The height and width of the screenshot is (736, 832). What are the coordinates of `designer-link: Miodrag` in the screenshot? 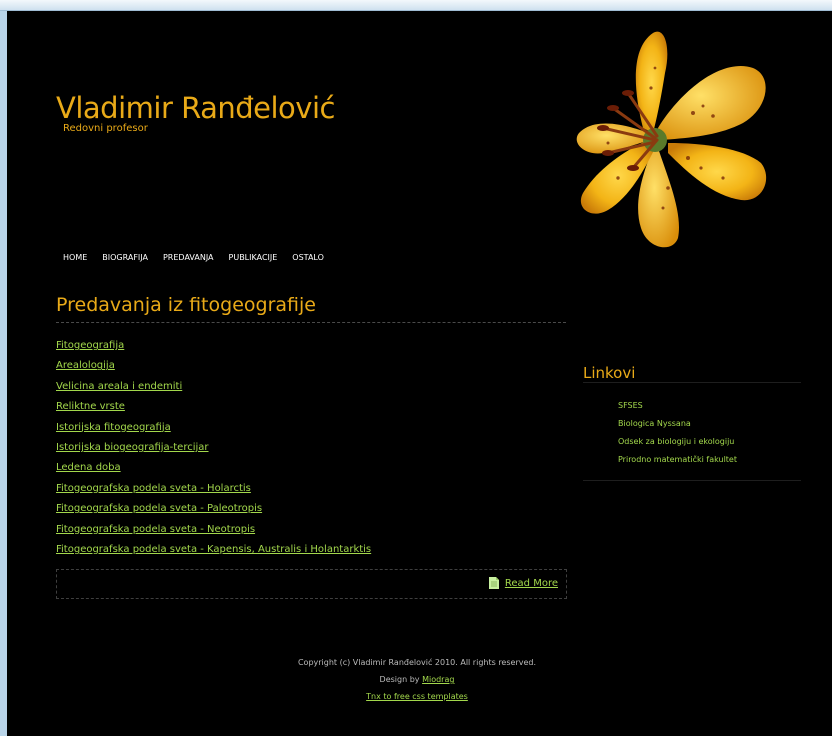 It's located at (438, 679).